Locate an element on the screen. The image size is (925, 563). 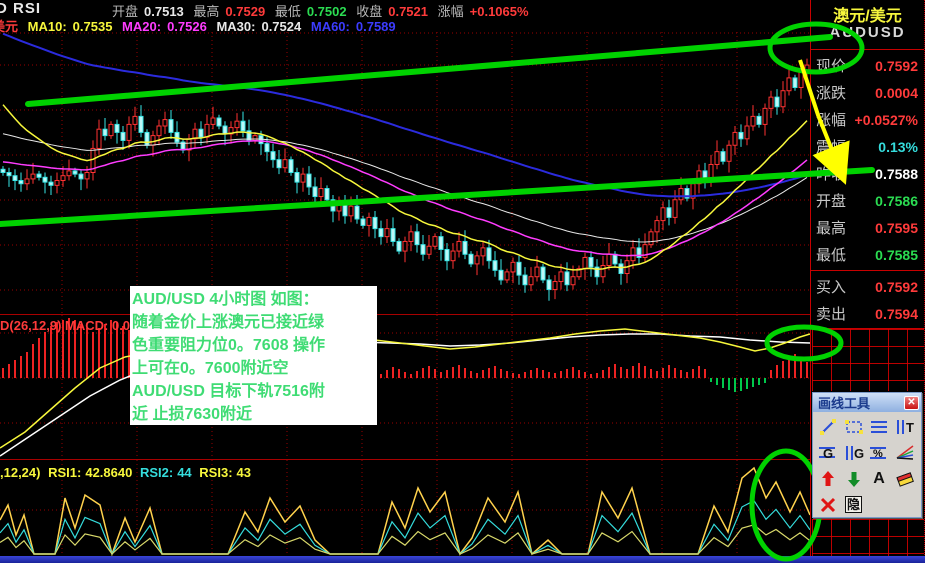
quote-row-ask: 卖出 0.7594 is located at coordinates (867, 313).